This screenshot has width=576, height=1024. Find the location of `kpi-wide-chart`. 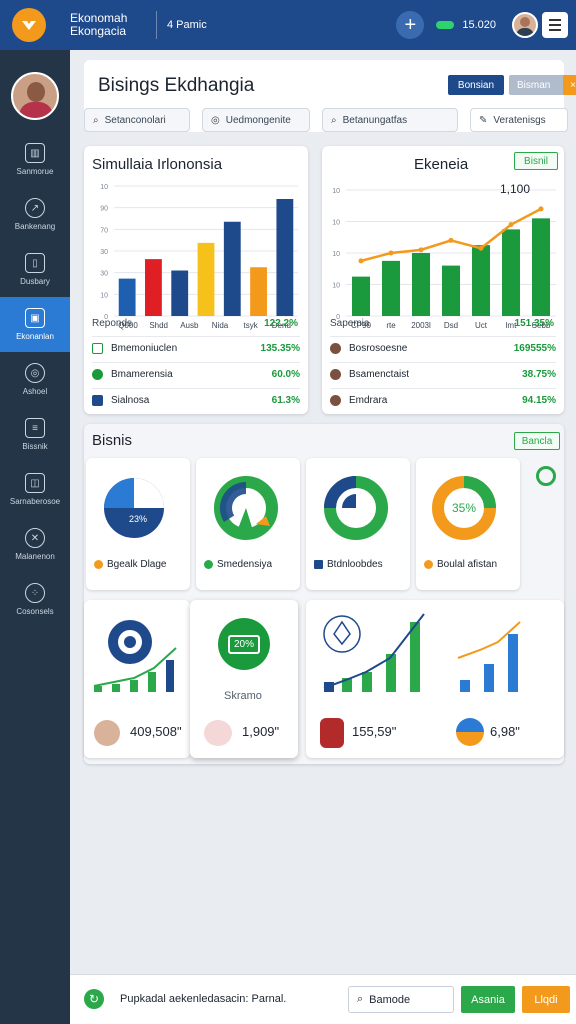

kpi-wide-chart is located at coordinates (422, 652).